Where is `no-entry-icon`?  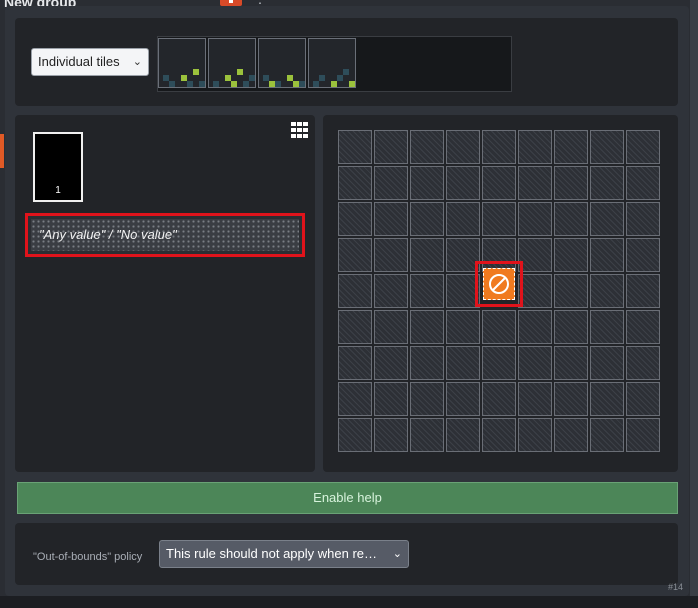 no-entry-icon is located at coordinates (499, 284).